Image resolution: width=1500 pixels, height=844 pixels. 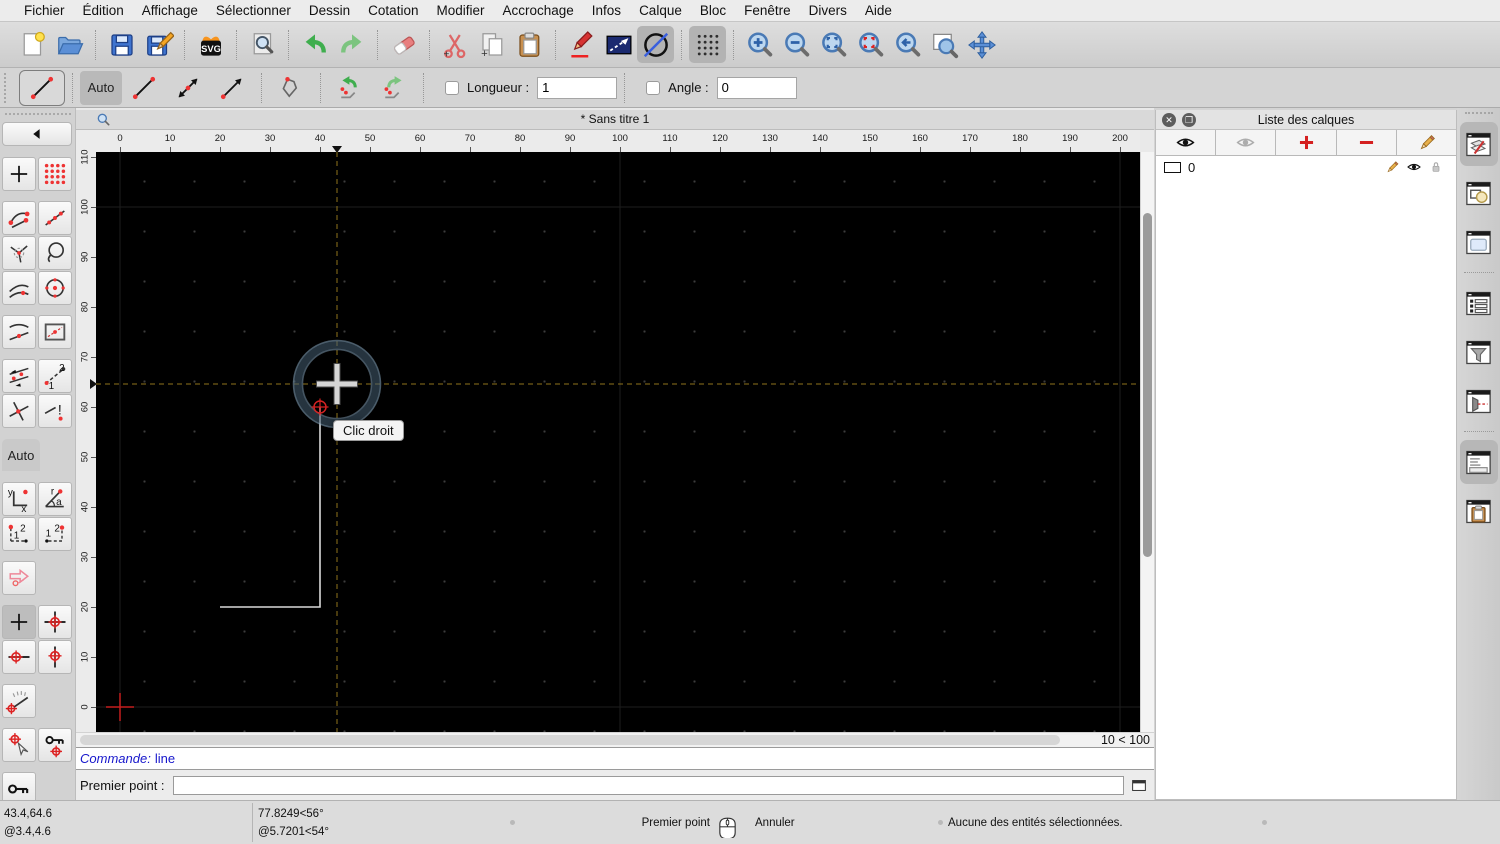 What do you see at coordinates (55, 218) in the screenshot?
I see `snap-on-entity-button` at bounding box center [55, 218].